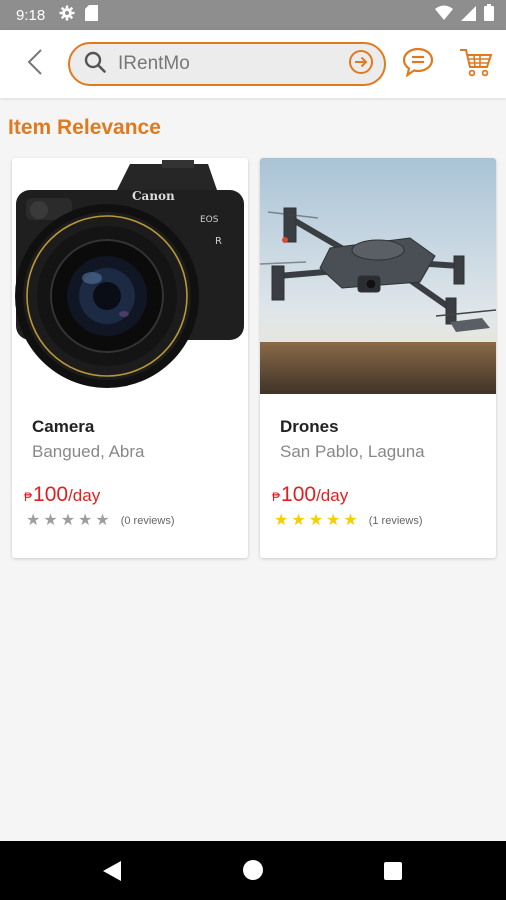  What do you see at coordinates (395, 521) in the screenshot?
I see `review-count: (1 reviews)` at bounding box center [395, 521].